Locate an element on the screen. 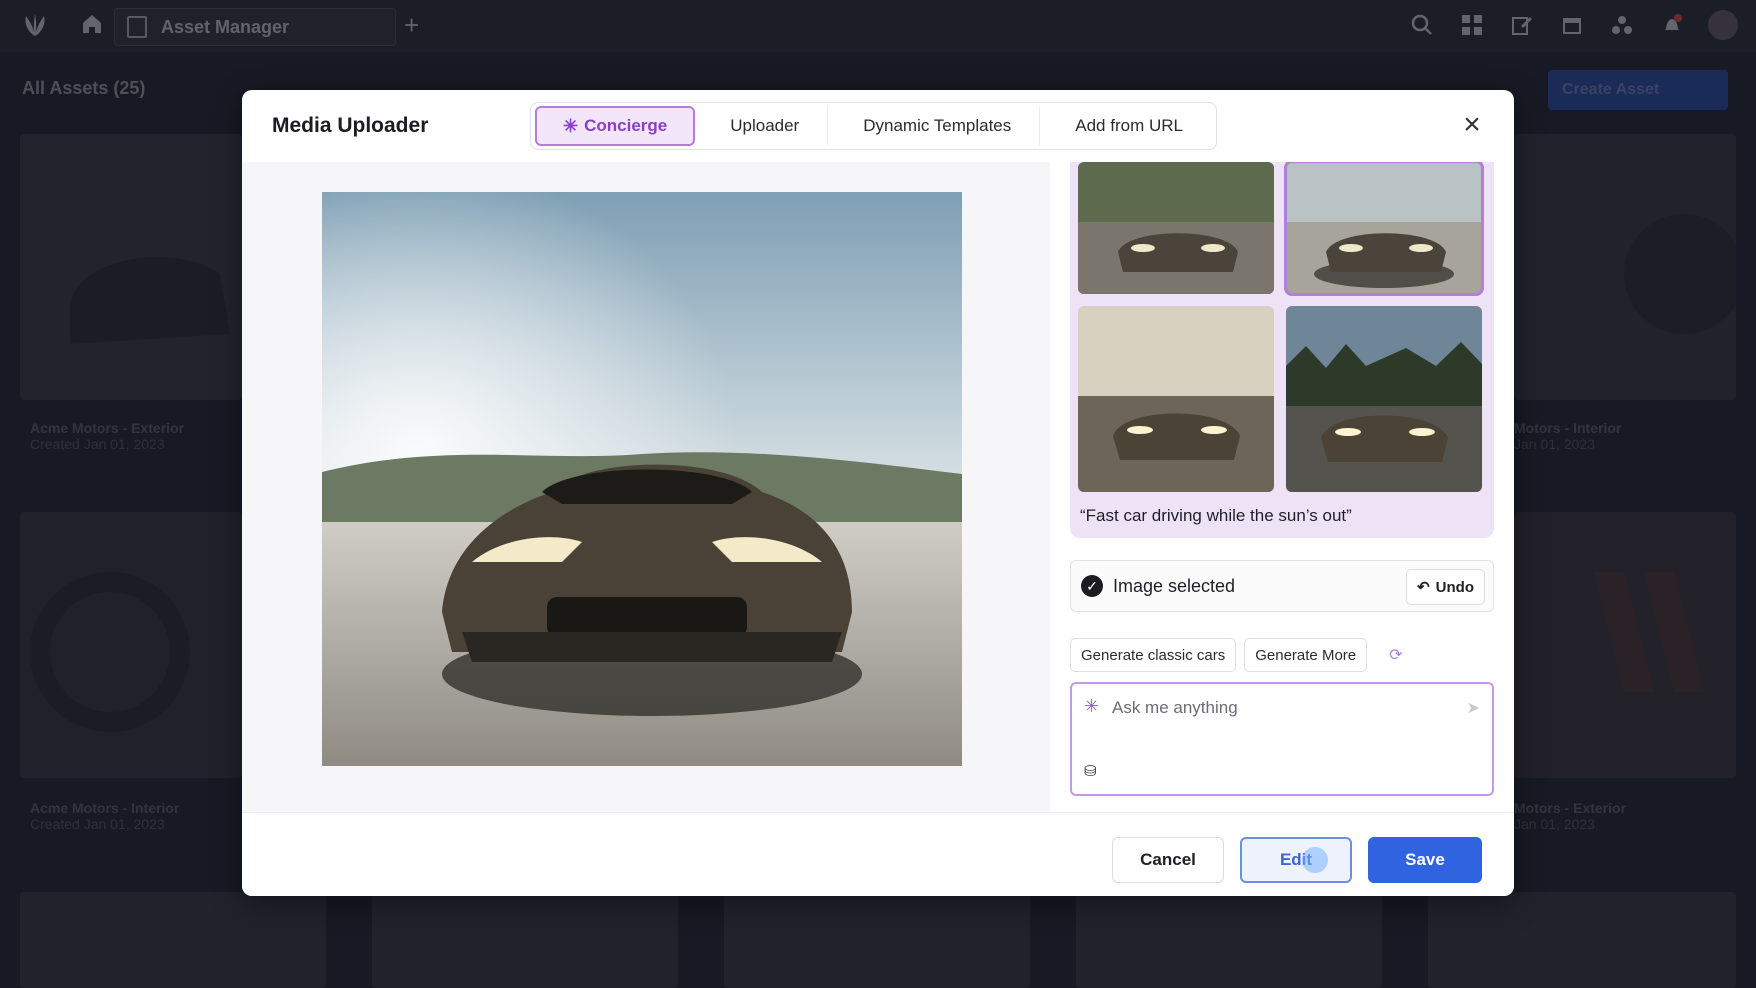 The image size is (1756, 988). save-button: Save is located at coordinates (1425, 860).